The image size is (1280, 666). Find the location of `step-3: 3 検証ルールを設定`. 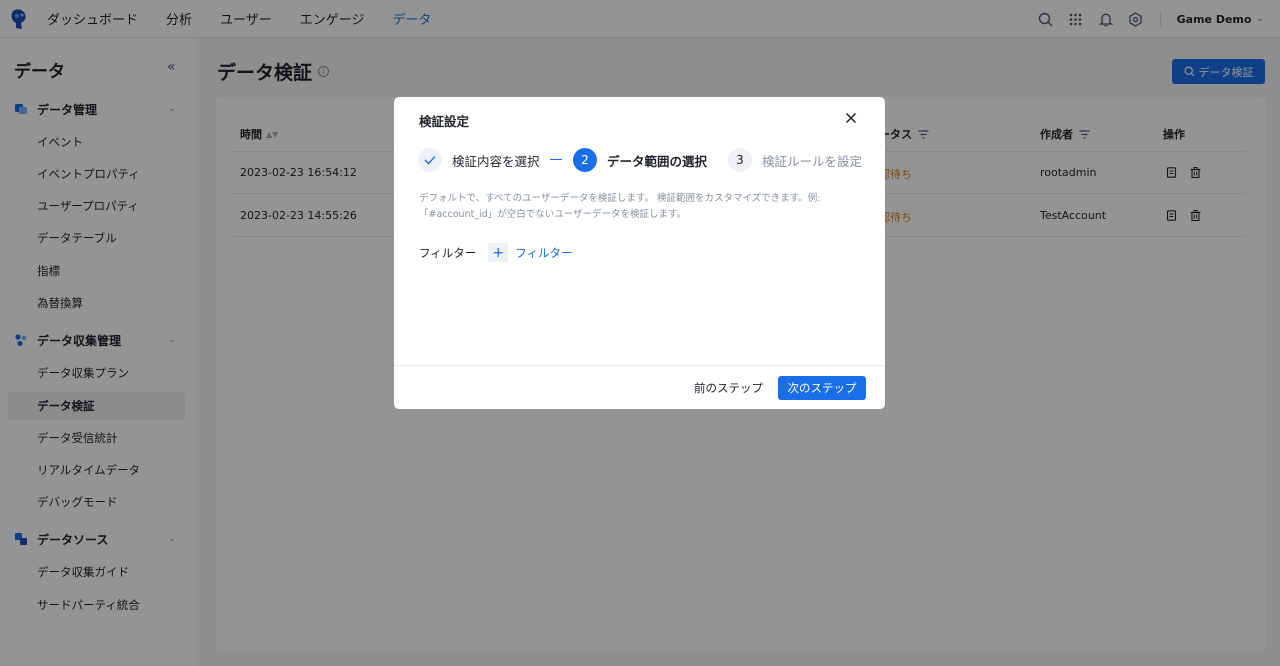

step-3: 3 検証ルールを設定 is located at coordinates (795, 160).